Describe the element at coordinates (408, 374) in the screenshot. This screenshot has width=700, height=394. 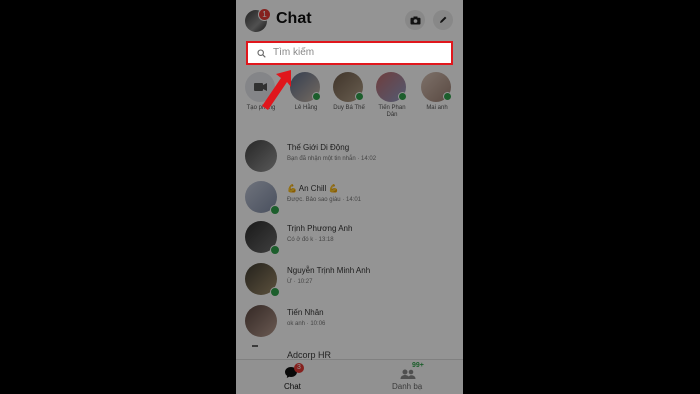
I see `contacts-icon` at that location.